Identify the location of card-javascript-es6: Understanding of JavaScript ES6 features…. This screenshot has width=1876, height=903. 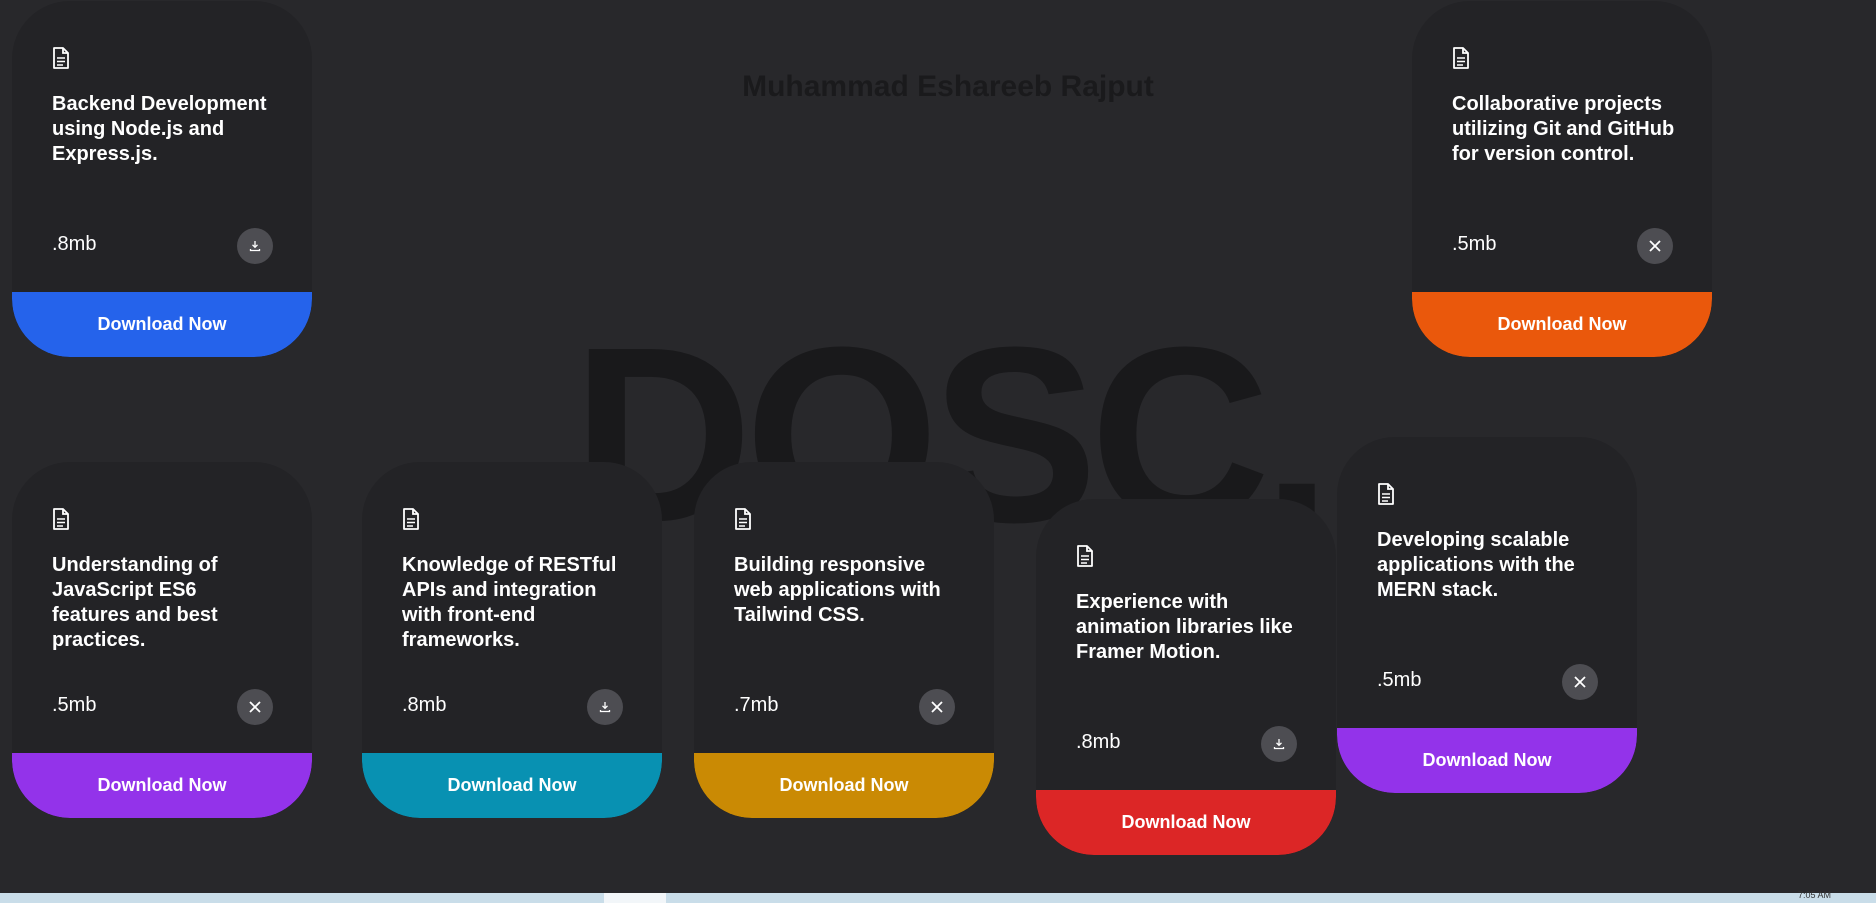
(162, 640).